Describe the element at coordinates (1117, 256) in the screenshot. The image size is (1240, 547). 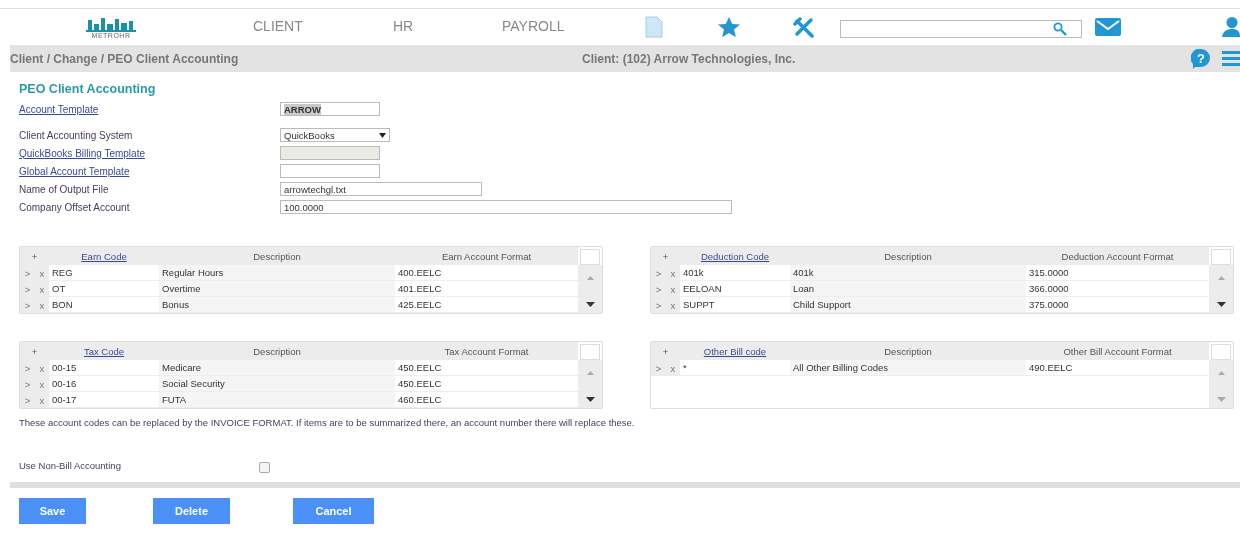
I see `column-header: Deduction Account Format` at that location.